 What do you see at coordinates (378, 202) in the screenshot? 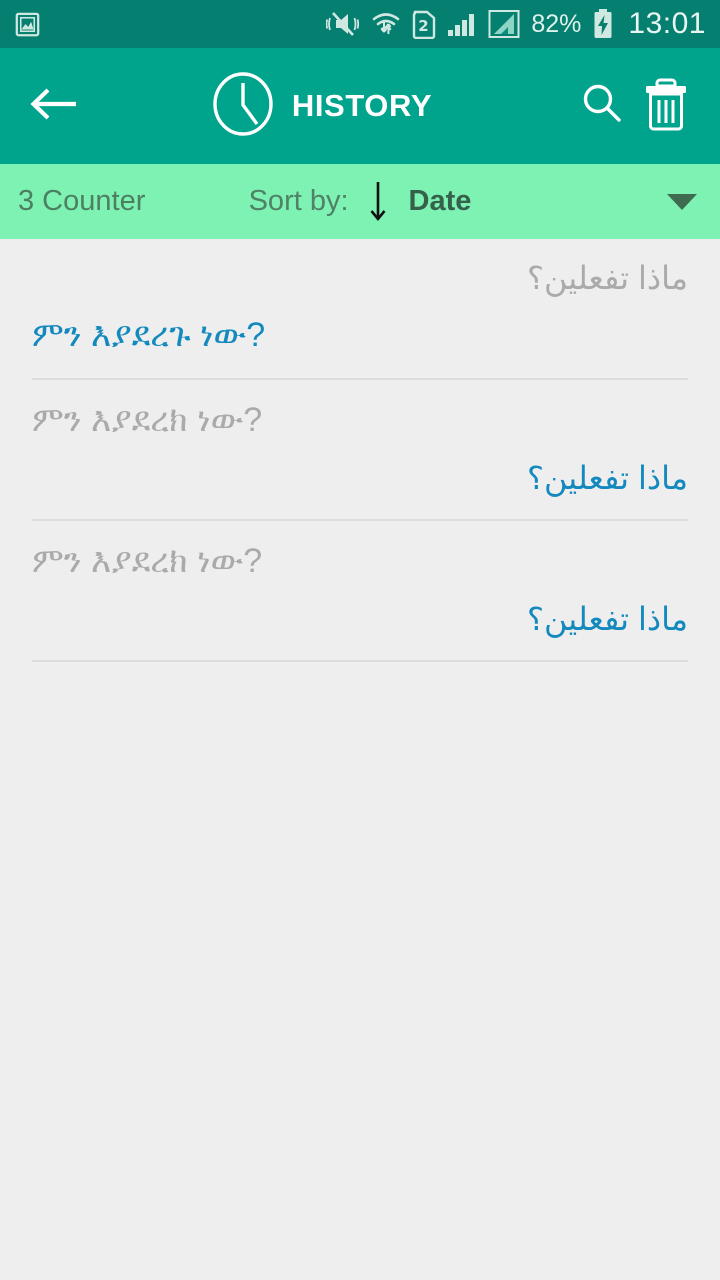
I see `arrow-down-icon` at bounding box center [378, 202].